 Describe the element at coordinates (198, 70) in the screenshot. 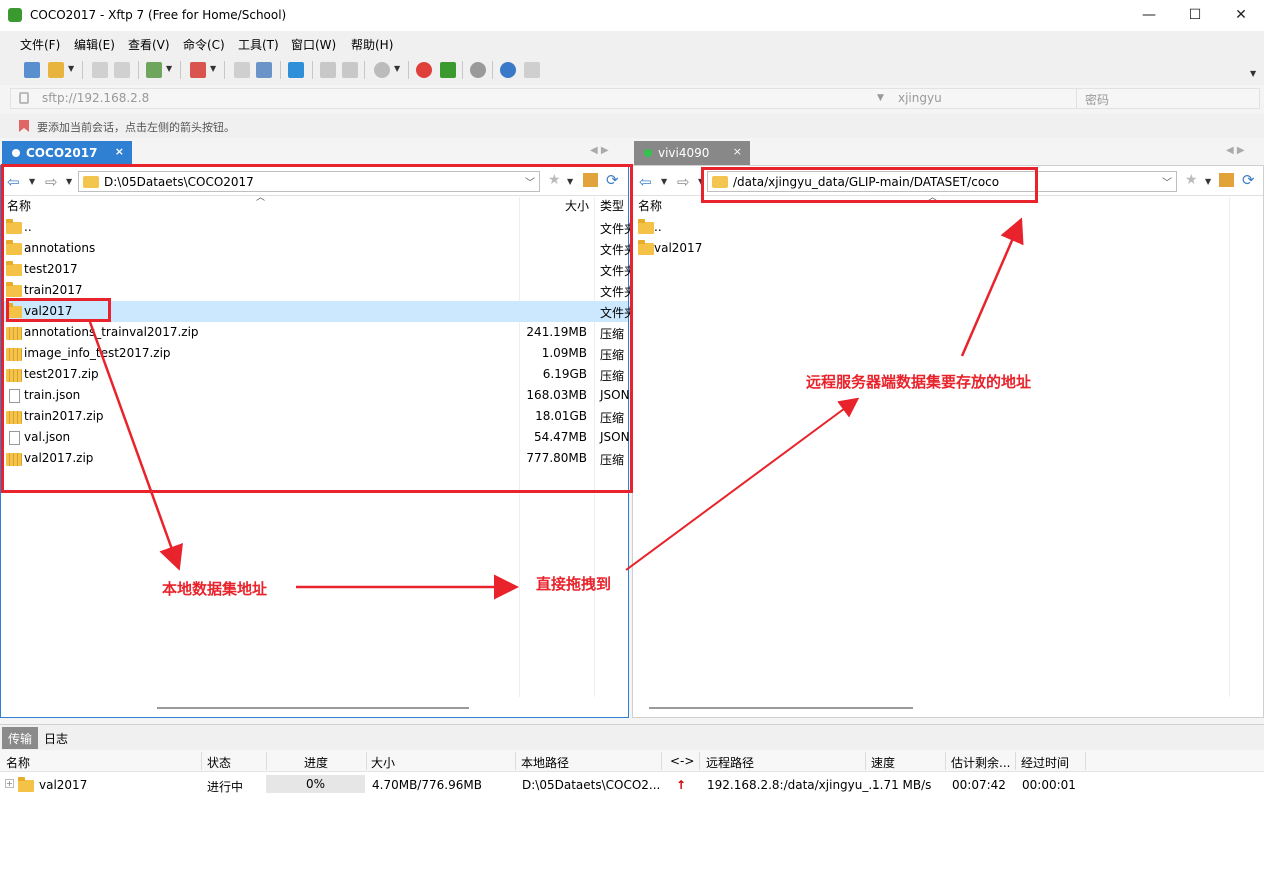

I see `record-icon` at that location.